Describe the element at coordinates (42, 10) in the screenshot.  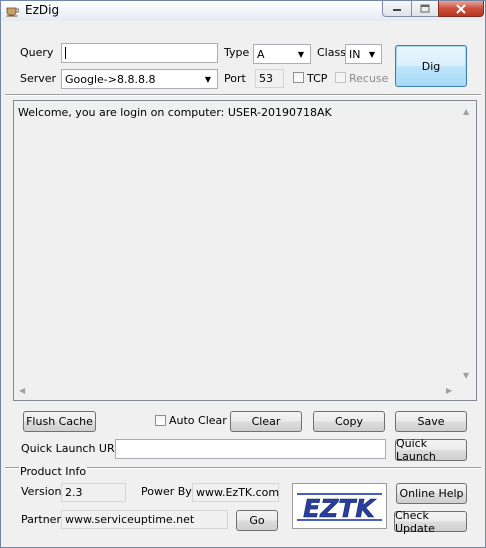
I see `window-title: EzDig` at that location.